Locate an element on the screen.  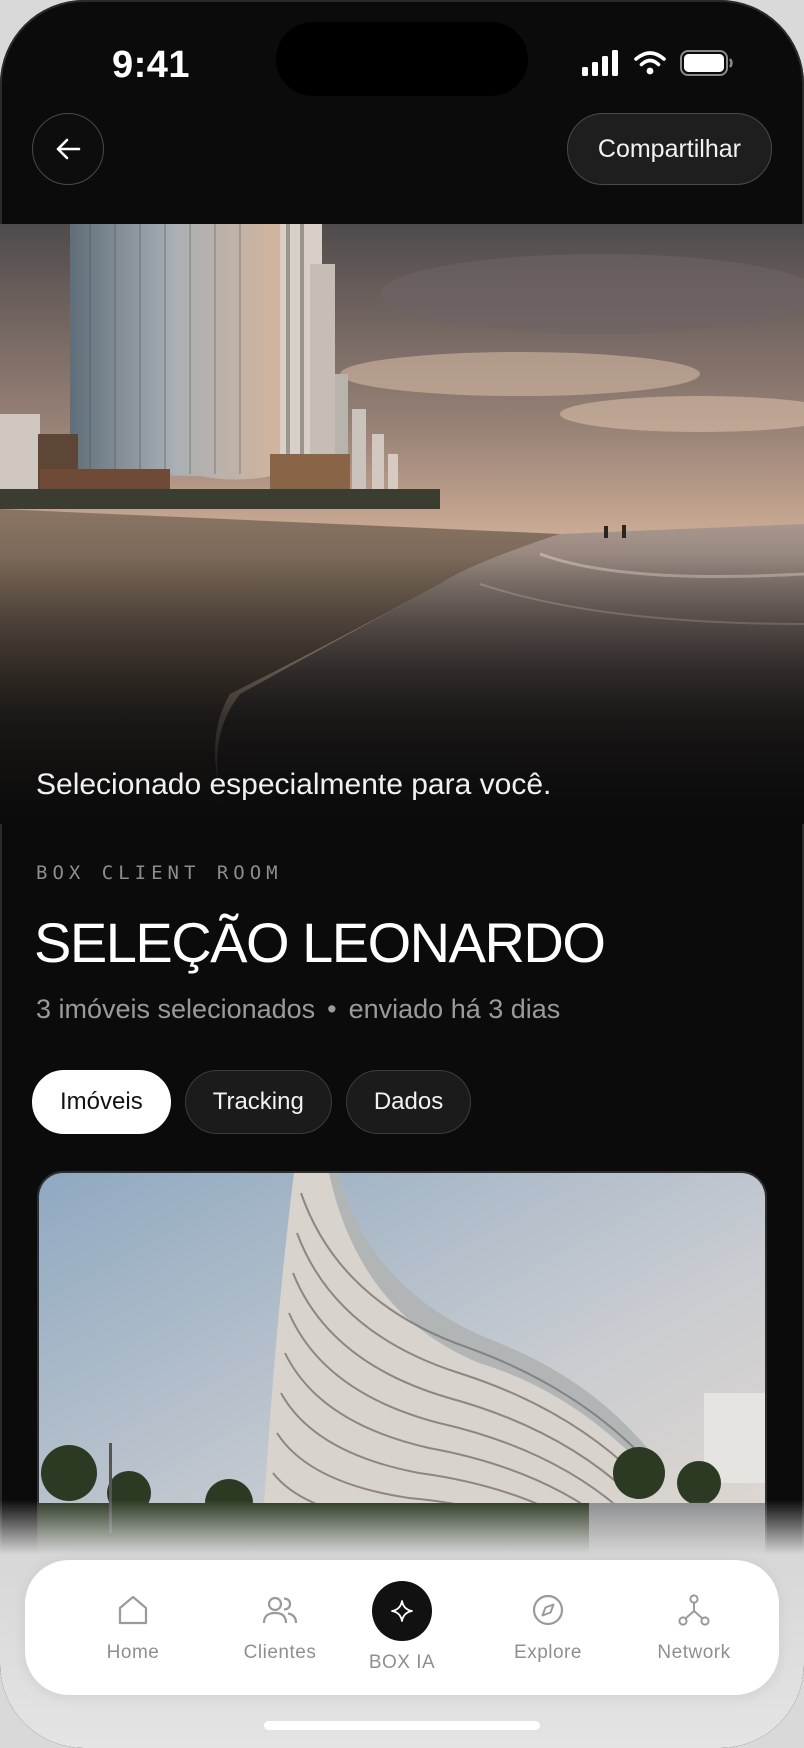
share-button: Compartilhar is located at coordinates (669, 149).